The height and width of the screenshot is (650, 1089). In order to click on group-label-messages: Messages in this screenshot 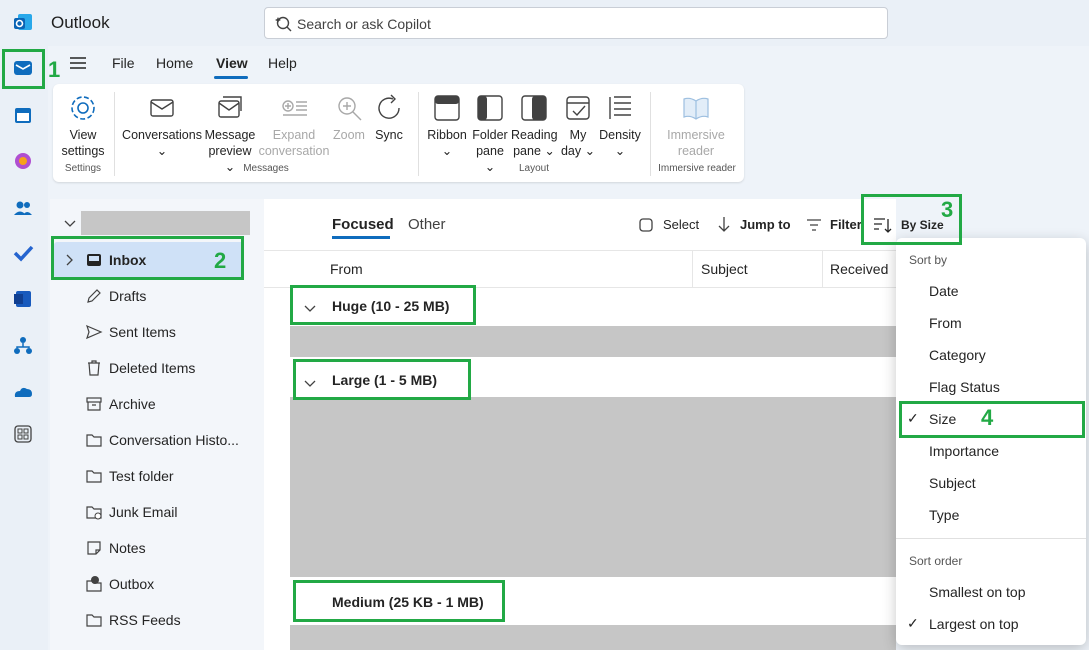, I will do `click(266, 168)`.